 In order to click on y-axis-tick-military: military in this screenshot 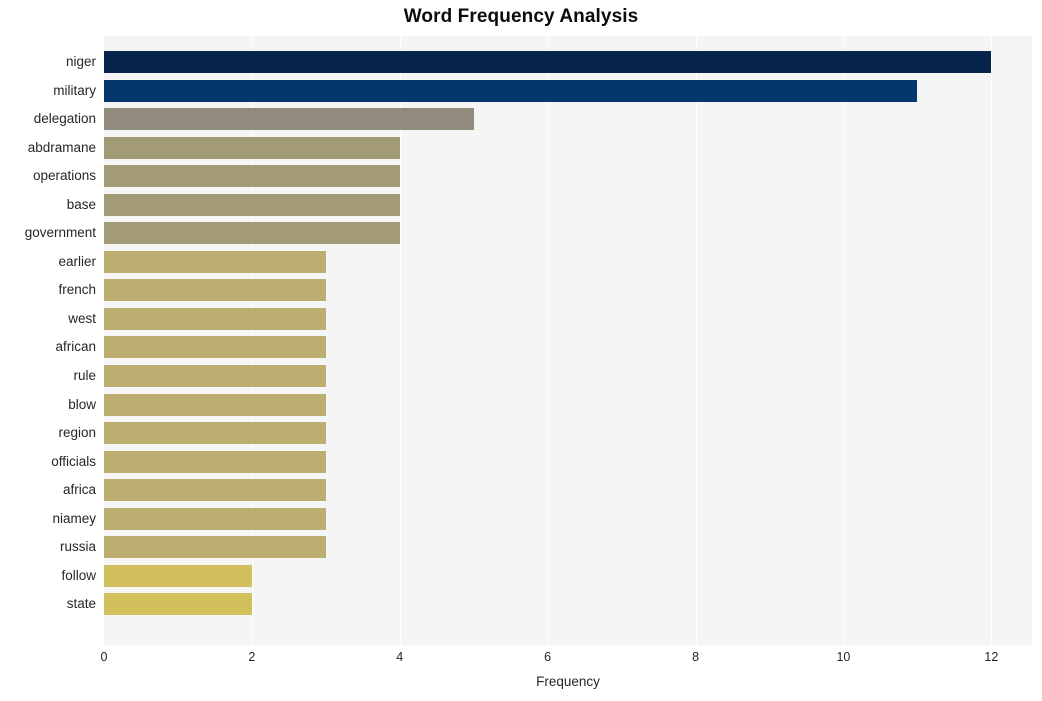, I will do `click(74, 90)`.